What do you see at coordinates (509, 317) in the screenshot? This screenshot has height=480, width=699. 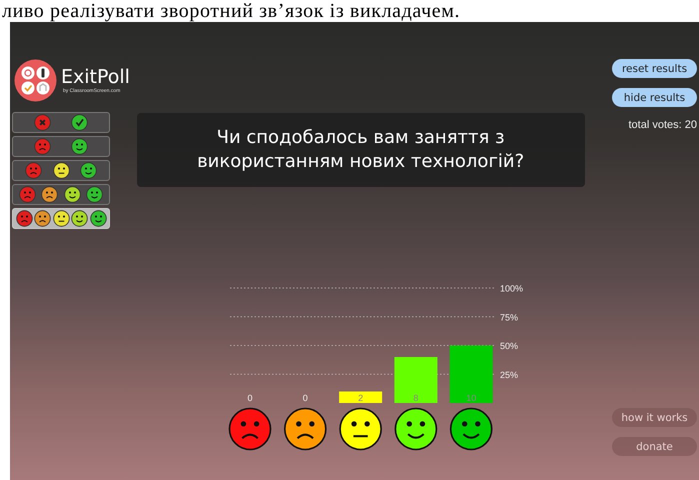 I see `axis-tick-label: 75%` at bounding box center [509, 317].